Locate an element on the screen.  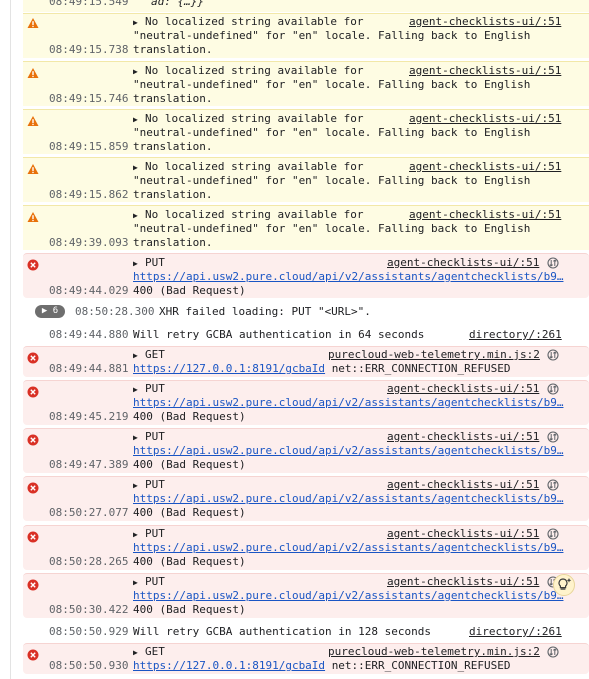
request-method: GET is located at coordinates (155, 651).